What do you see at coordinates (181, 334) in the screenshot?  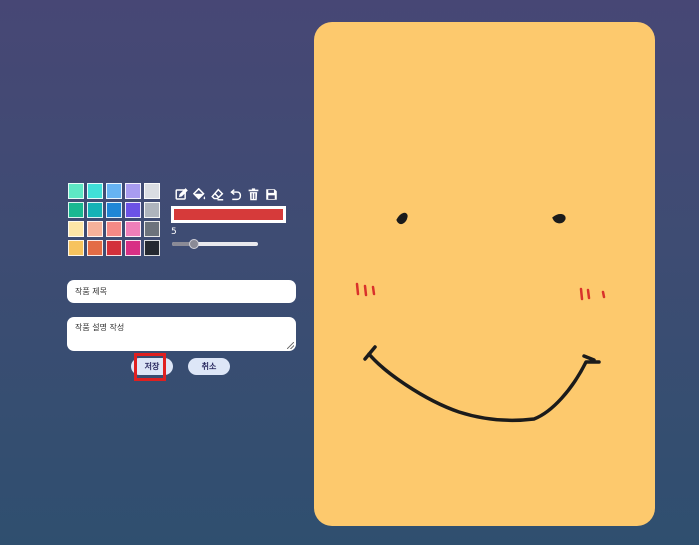 I see `artwork-description-input` at bounding box center [181, 334].